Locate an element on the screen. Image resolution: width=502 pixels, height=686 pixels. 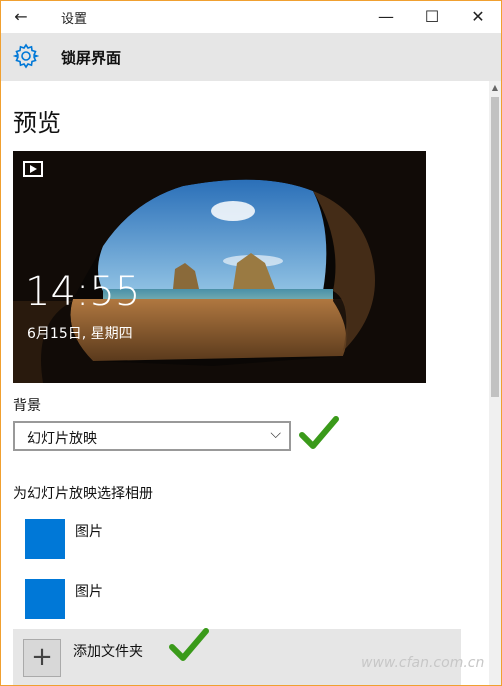
background-selected-value: 幻灯片放映 is located at coordinates (62, 439).